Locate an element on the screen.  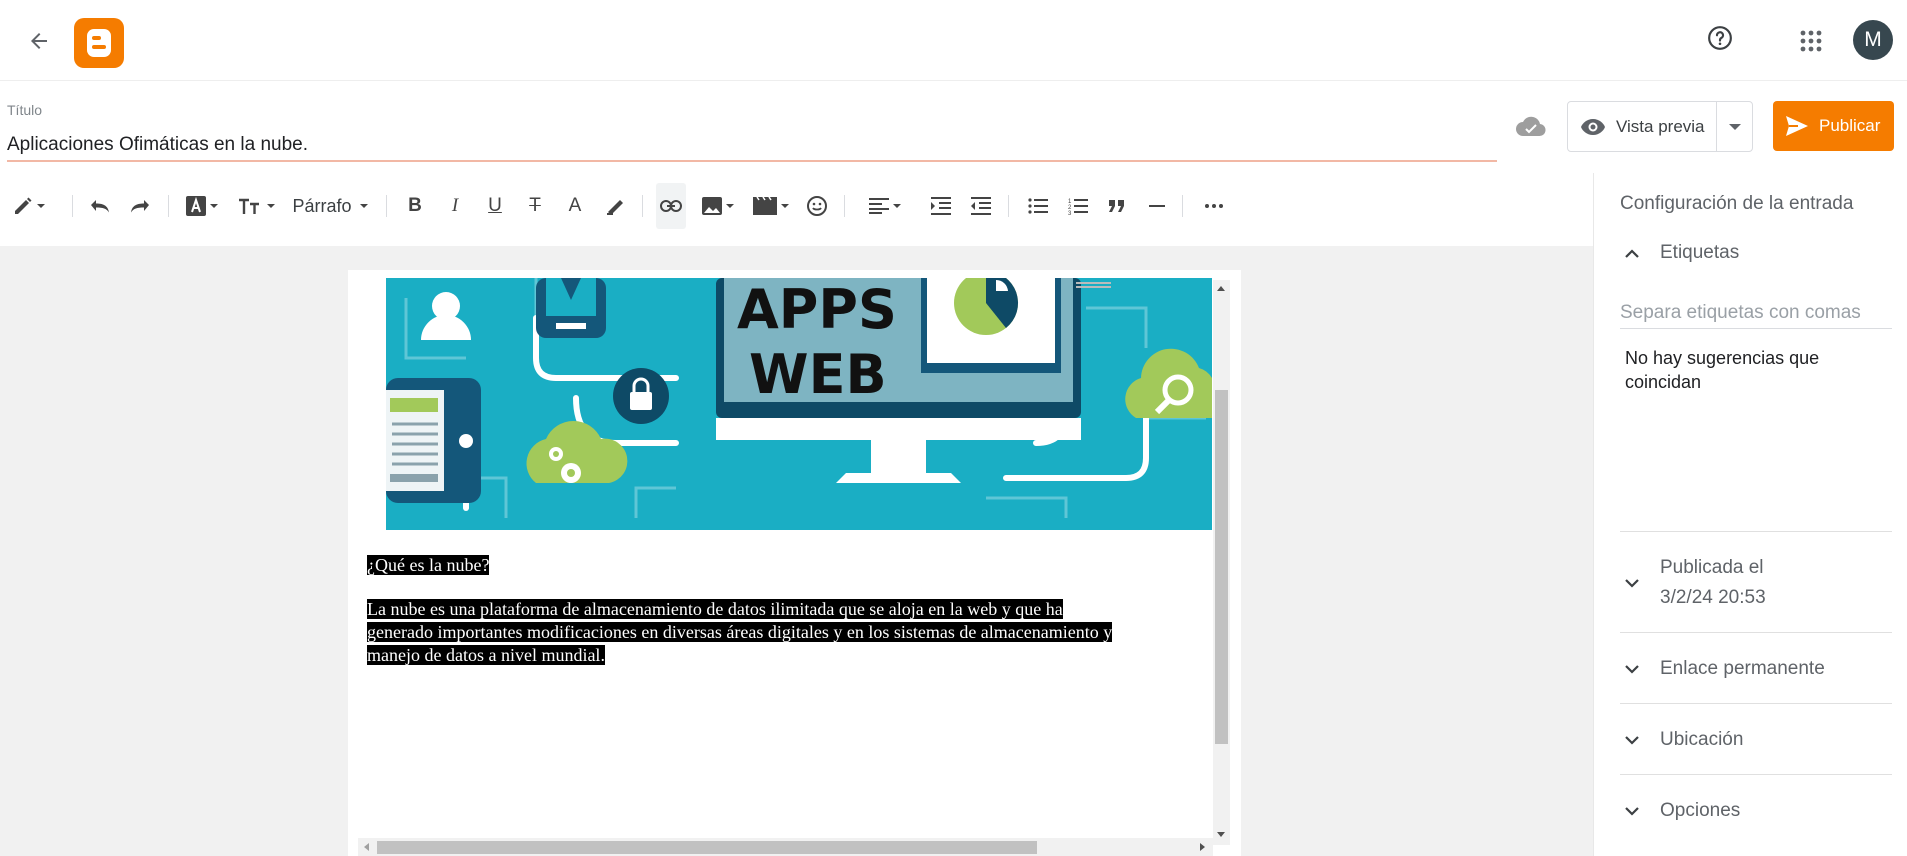
horizontal-rule-icon is located at coordinates (1157, 206).